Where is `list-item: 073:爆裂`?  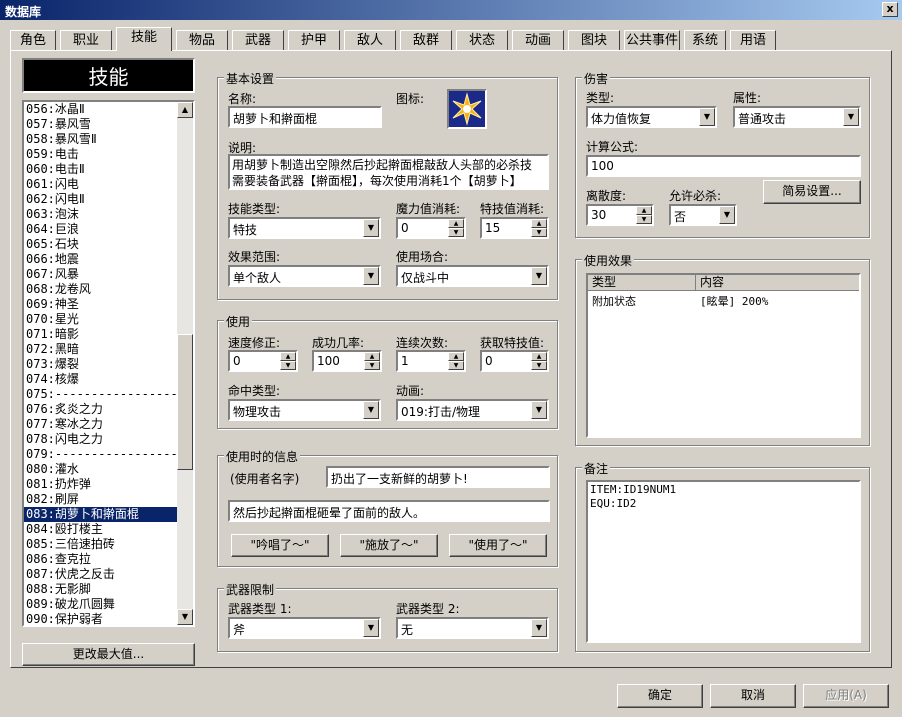 list-item: 073:爆裂 is located at coordinates (108, 364).